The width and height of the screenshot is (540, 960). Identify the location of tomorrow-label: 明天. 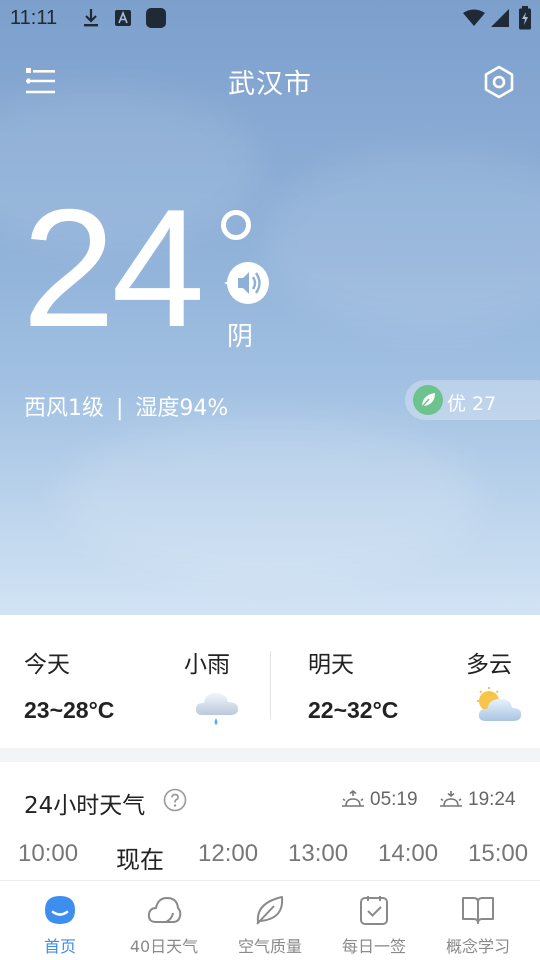
(331, 665).